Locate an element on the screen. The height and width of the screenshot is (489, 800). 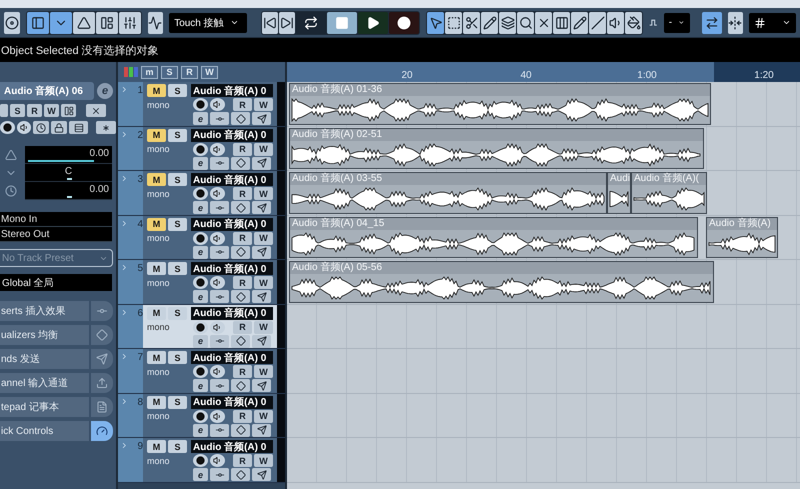
global-track-button: R is located at coordinates (189, 72).